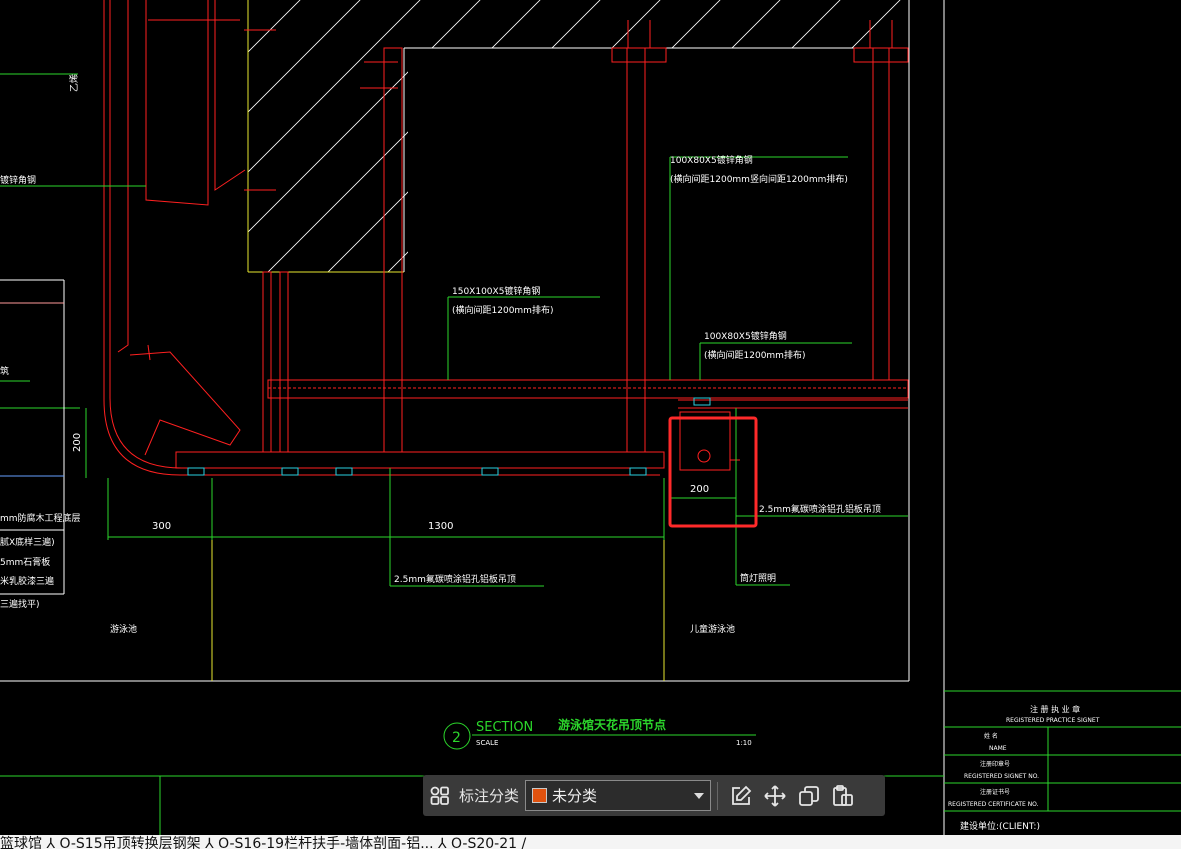 This screenshot has width=1181, height=849. Describe the element at coordinates (123, 629) in the screenshot. I see `label-pool-left: 游泳池` at that location.